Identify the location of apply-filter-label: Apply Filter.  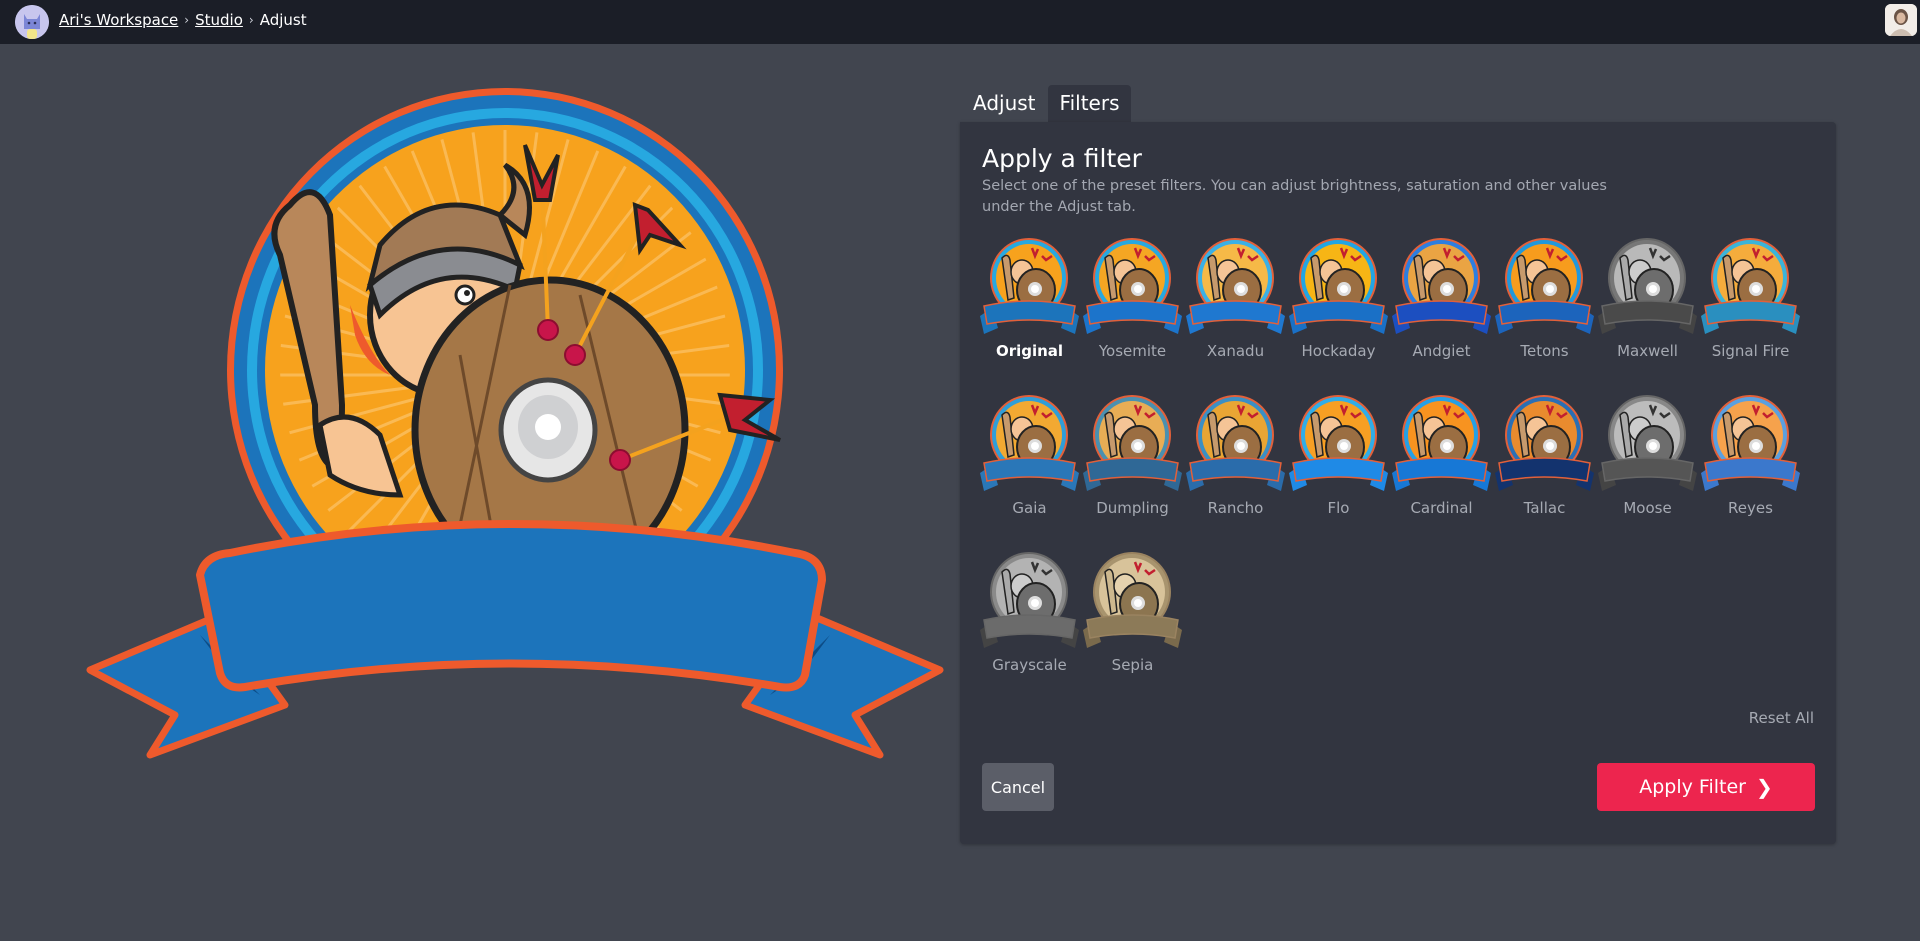
(1692, 787).